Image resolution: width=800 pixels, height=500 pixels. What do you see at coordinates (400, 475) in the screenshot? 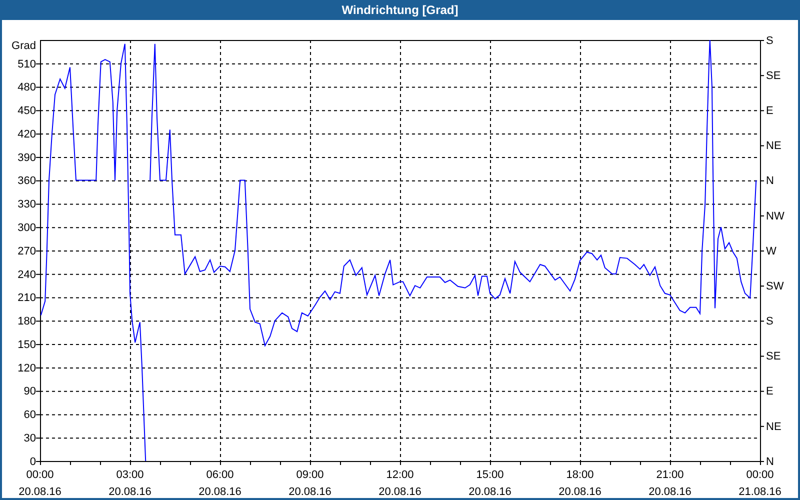
I see `x-axis-time-label: 12:00` at bounding box center [400, 475].